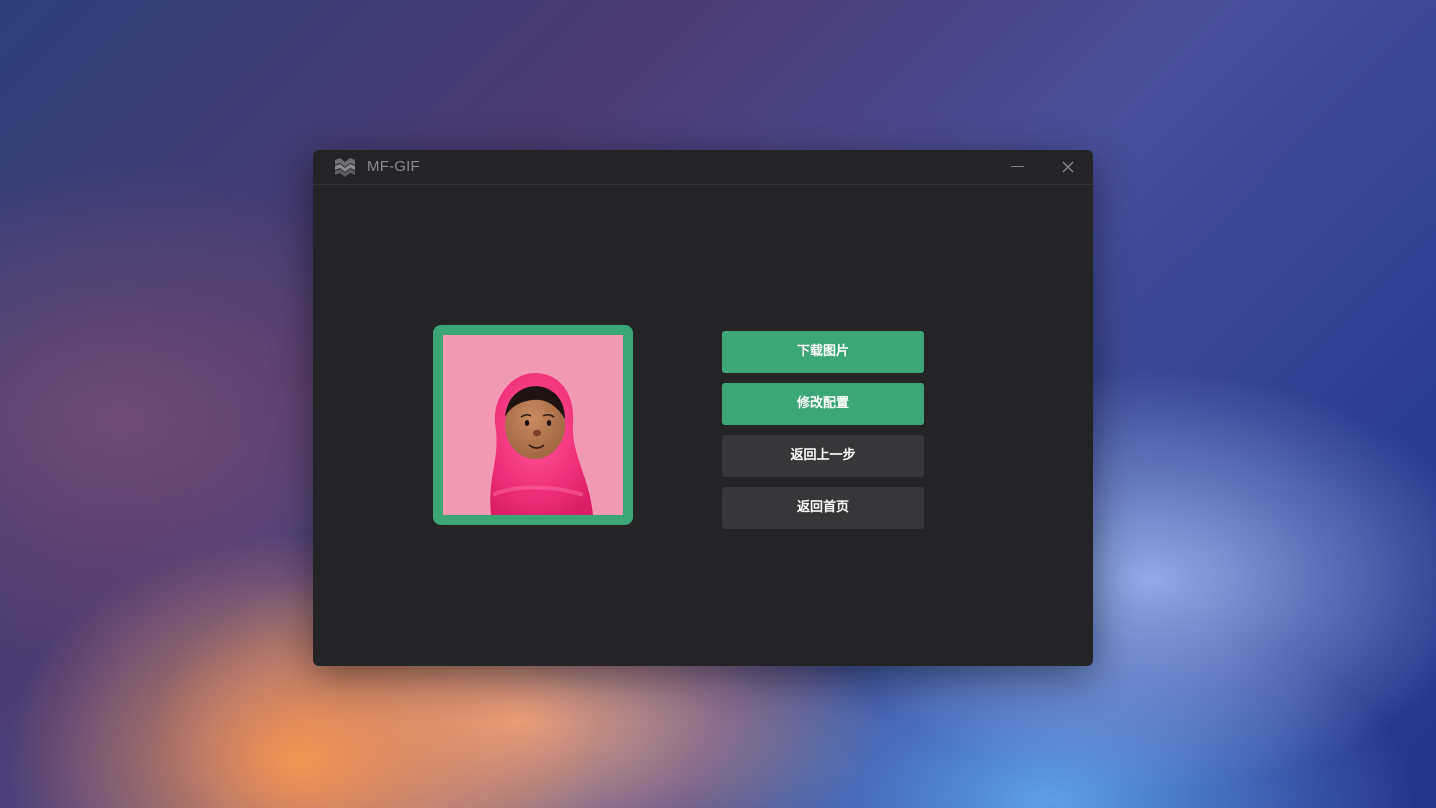  Describe the element at coordinates (703, 167) in the screenshot. I see `title-bar: MF-GIF` at that location.